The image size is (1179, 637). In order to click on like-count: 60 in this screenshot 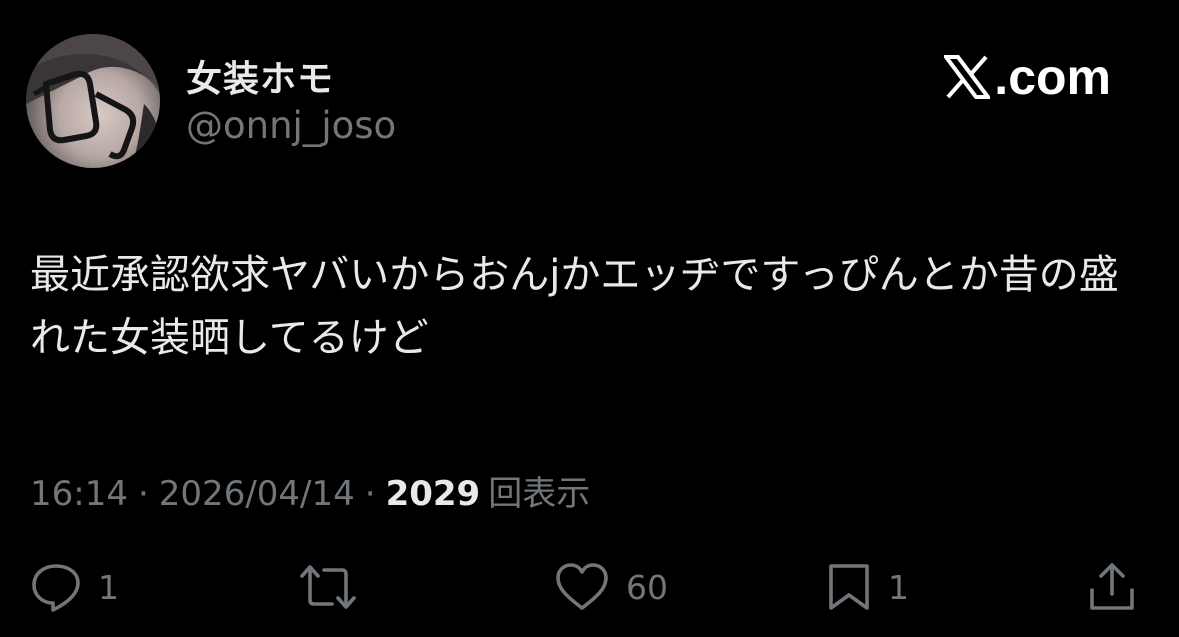, I will do `click(647, 587)`.